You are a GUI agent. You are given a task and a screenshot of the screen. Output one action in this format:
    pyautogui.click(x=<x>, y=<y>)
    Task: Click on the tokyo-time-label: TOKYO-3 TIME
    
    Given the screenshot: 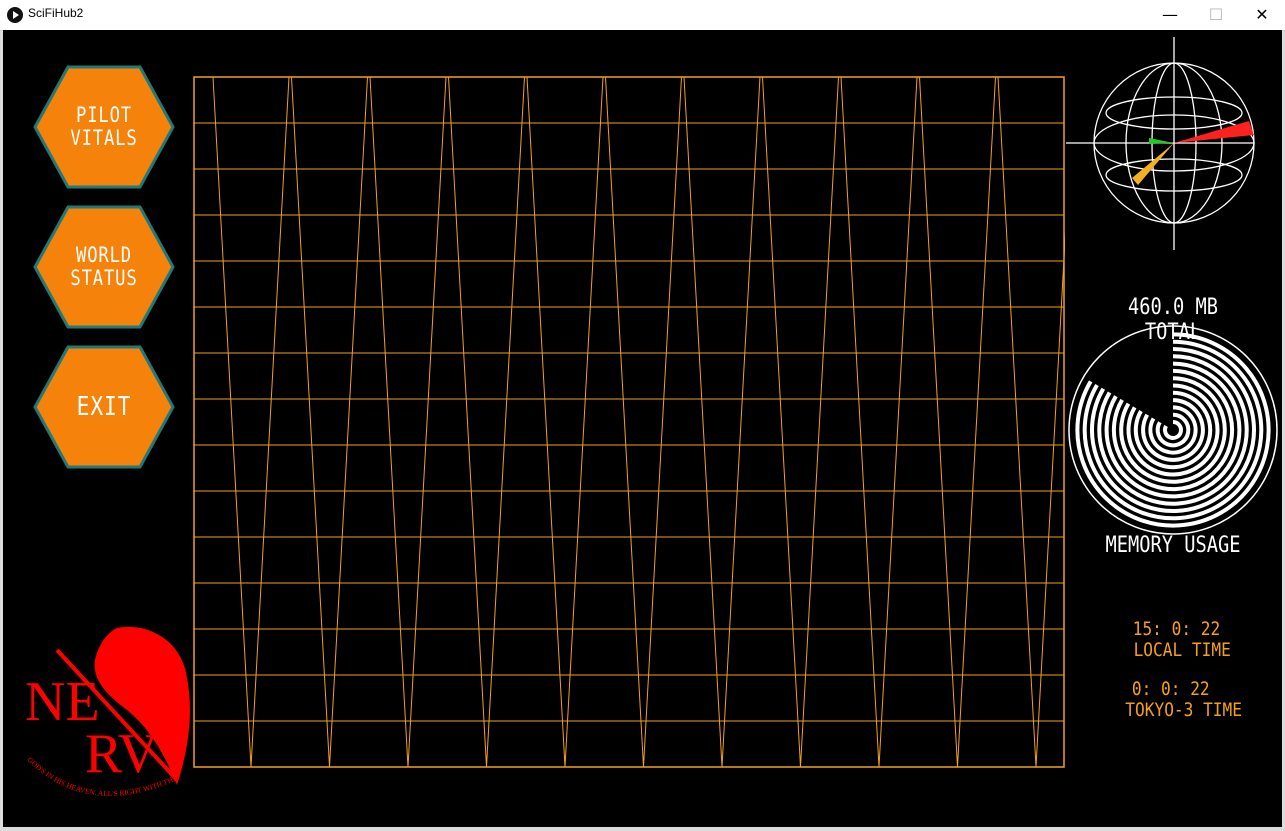 What is the action you would take?
    pyautogui.click(x=1183, y=710)
    